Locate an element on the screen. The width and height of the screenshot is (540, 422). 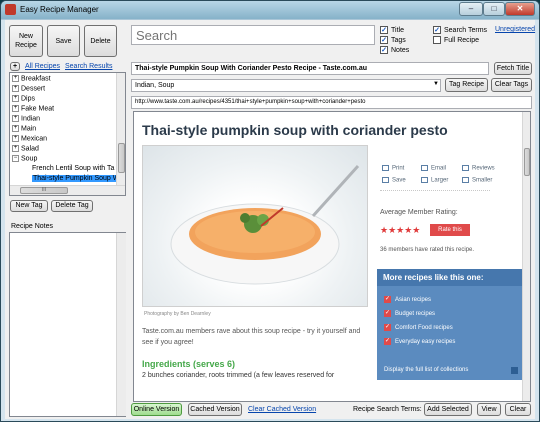
search-results-link: Search Results is located at coordinates (88, 66).